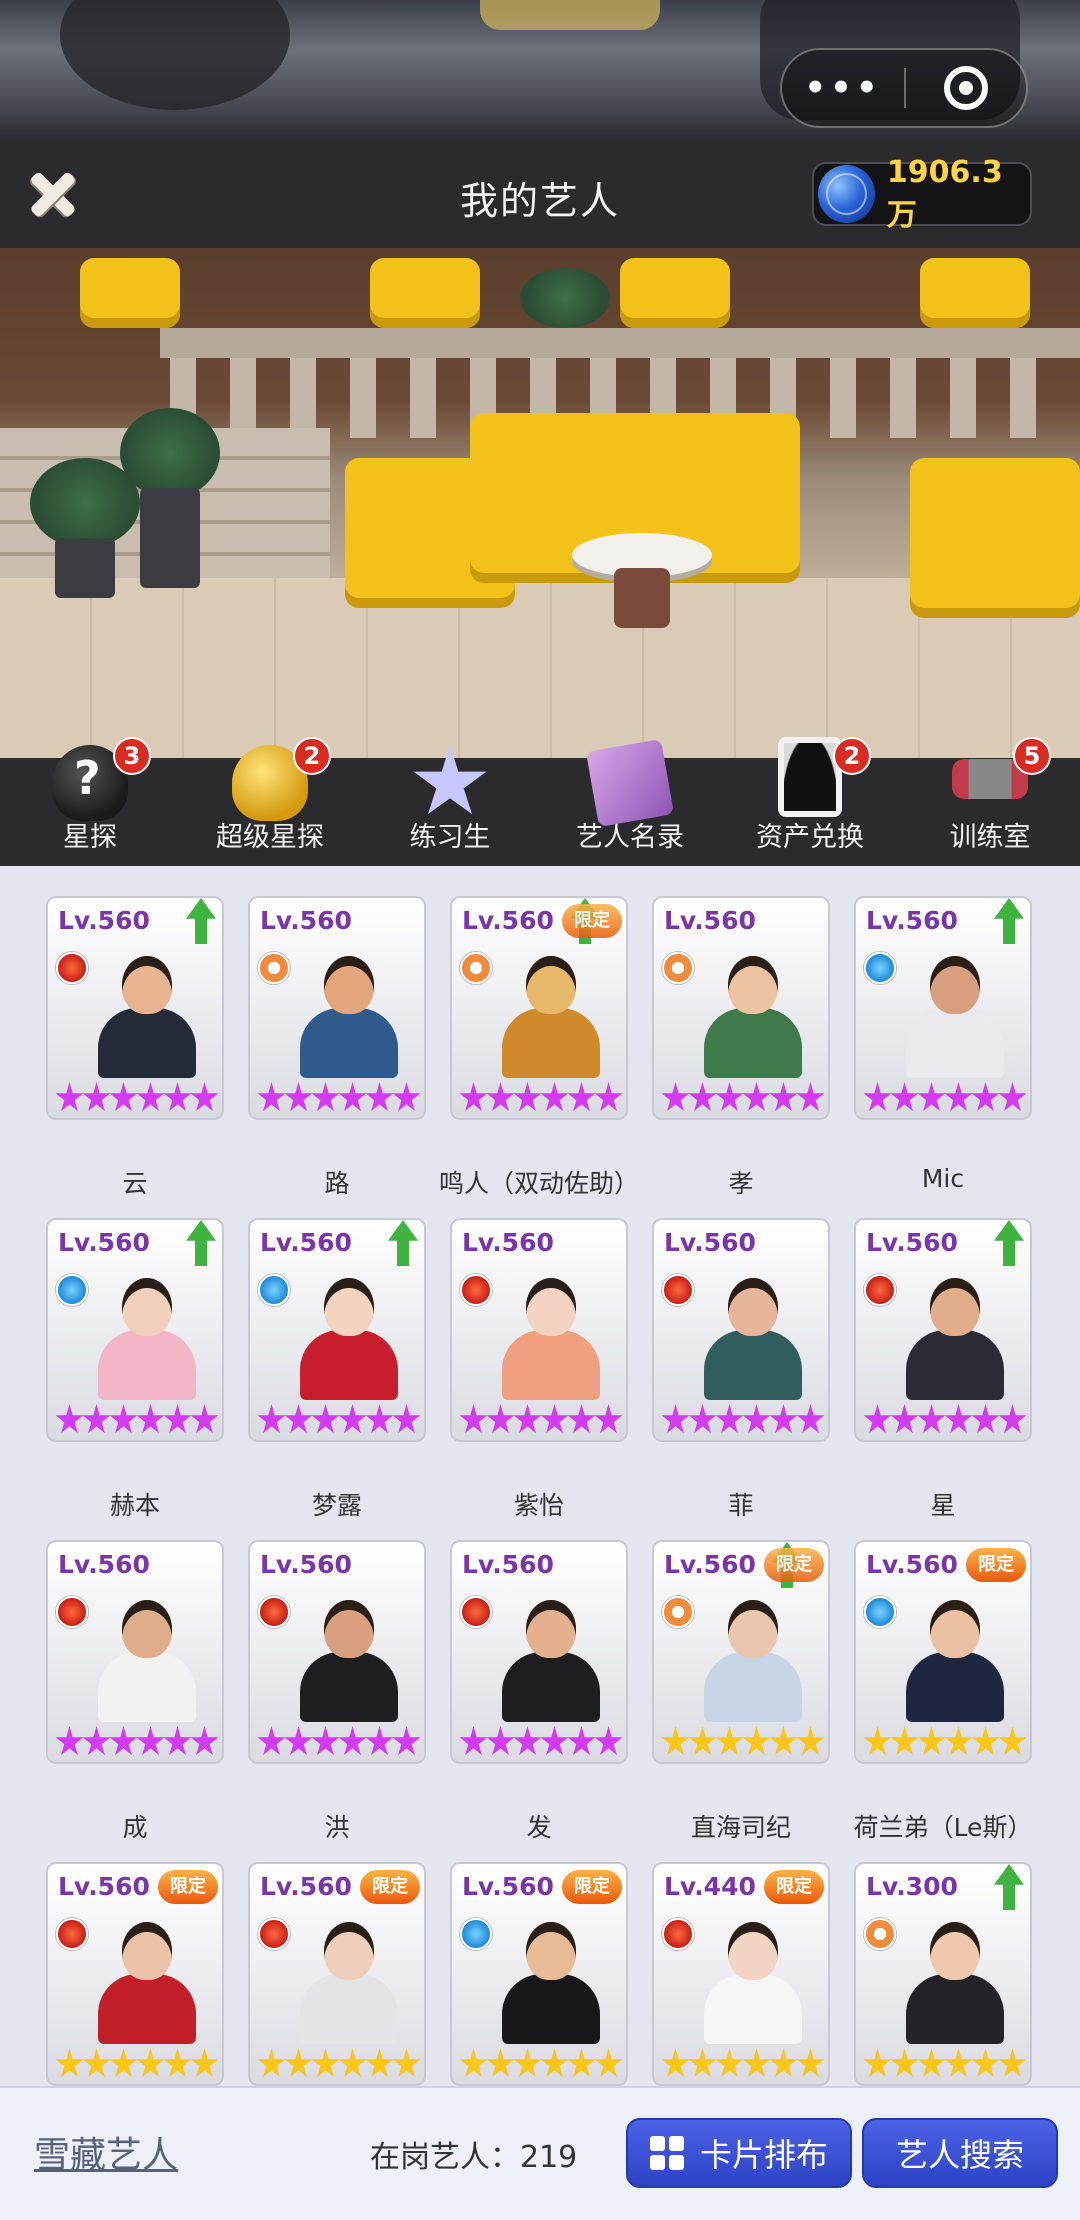  Describe the element at coordinates (966, 88) in the screenshot. I see `close-mini-program-button` at that location.